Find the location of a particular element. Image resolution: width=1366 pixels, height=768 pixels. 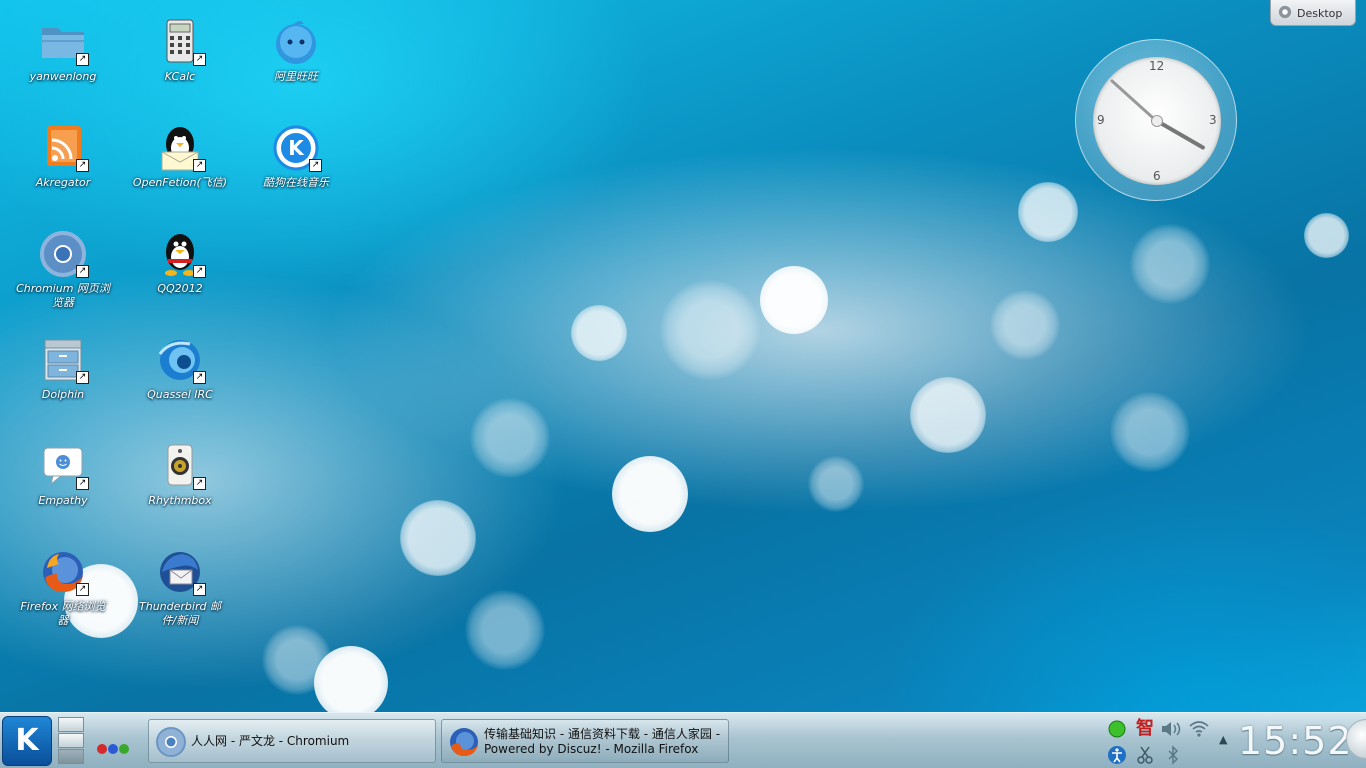

wifi-icon is located at coordinates (1199, 730).